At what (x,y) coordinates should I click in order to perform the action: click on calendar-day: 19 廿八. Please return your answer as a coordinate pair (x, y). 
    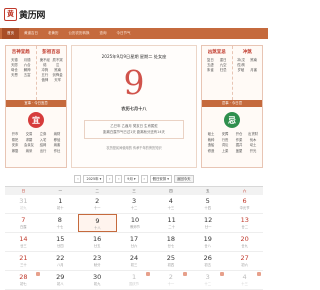
    Looking at the image, I should click on (207, 242).